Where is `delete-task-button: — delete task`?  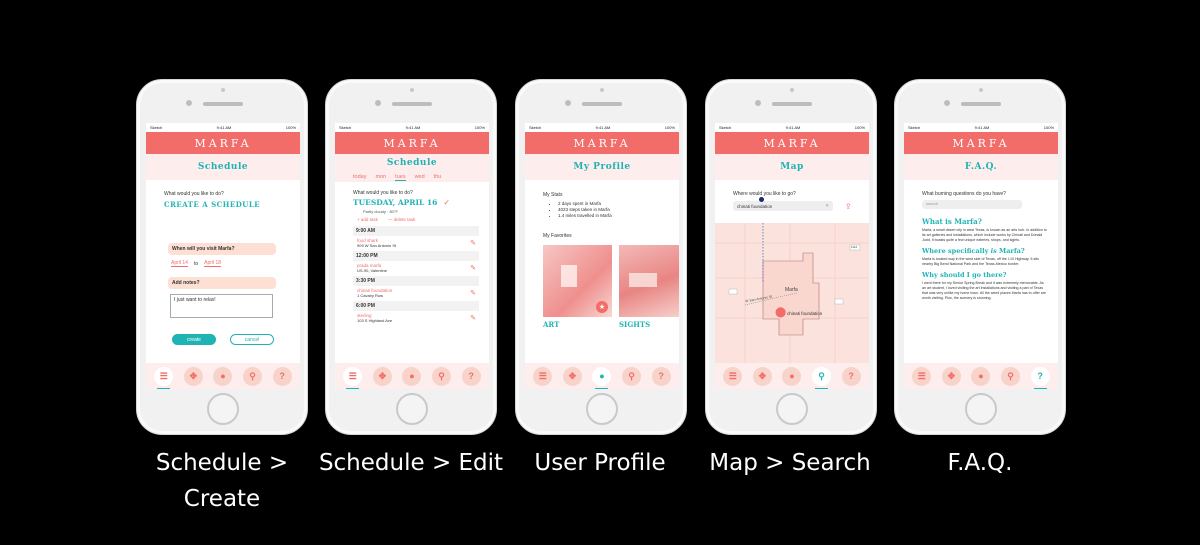
delete-task-button: — delete task is located at coordinates (402, 219).